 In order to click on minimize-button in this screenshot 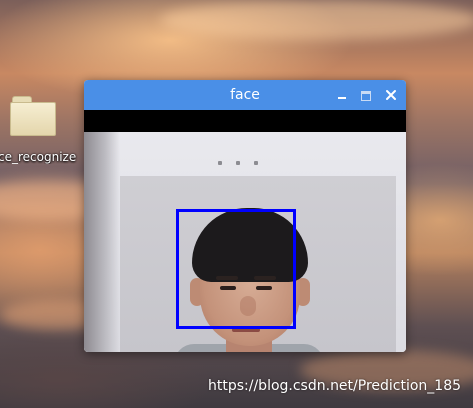, I will do `click(342, 95)`.